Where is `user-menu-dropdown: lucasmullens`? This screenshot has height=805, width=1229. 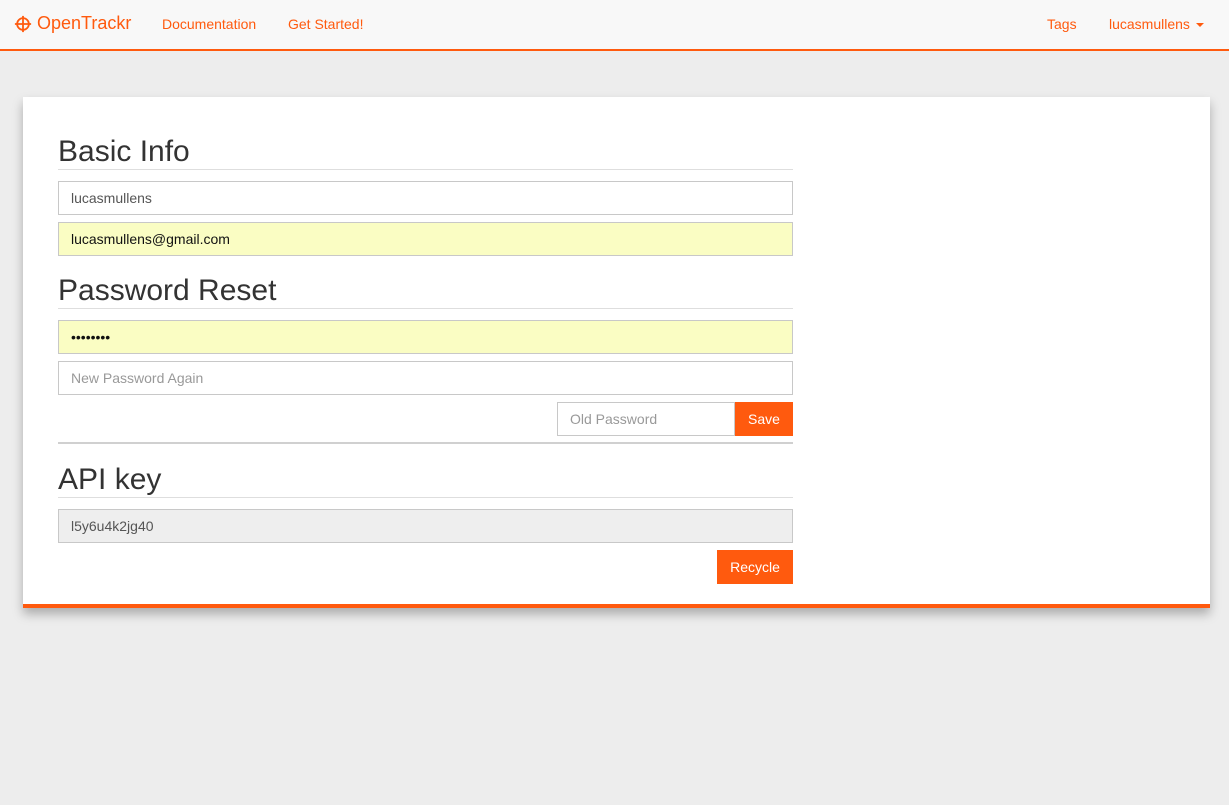
user-menu-dropdown: lucasmullens is located at coordinates (1156, 24).